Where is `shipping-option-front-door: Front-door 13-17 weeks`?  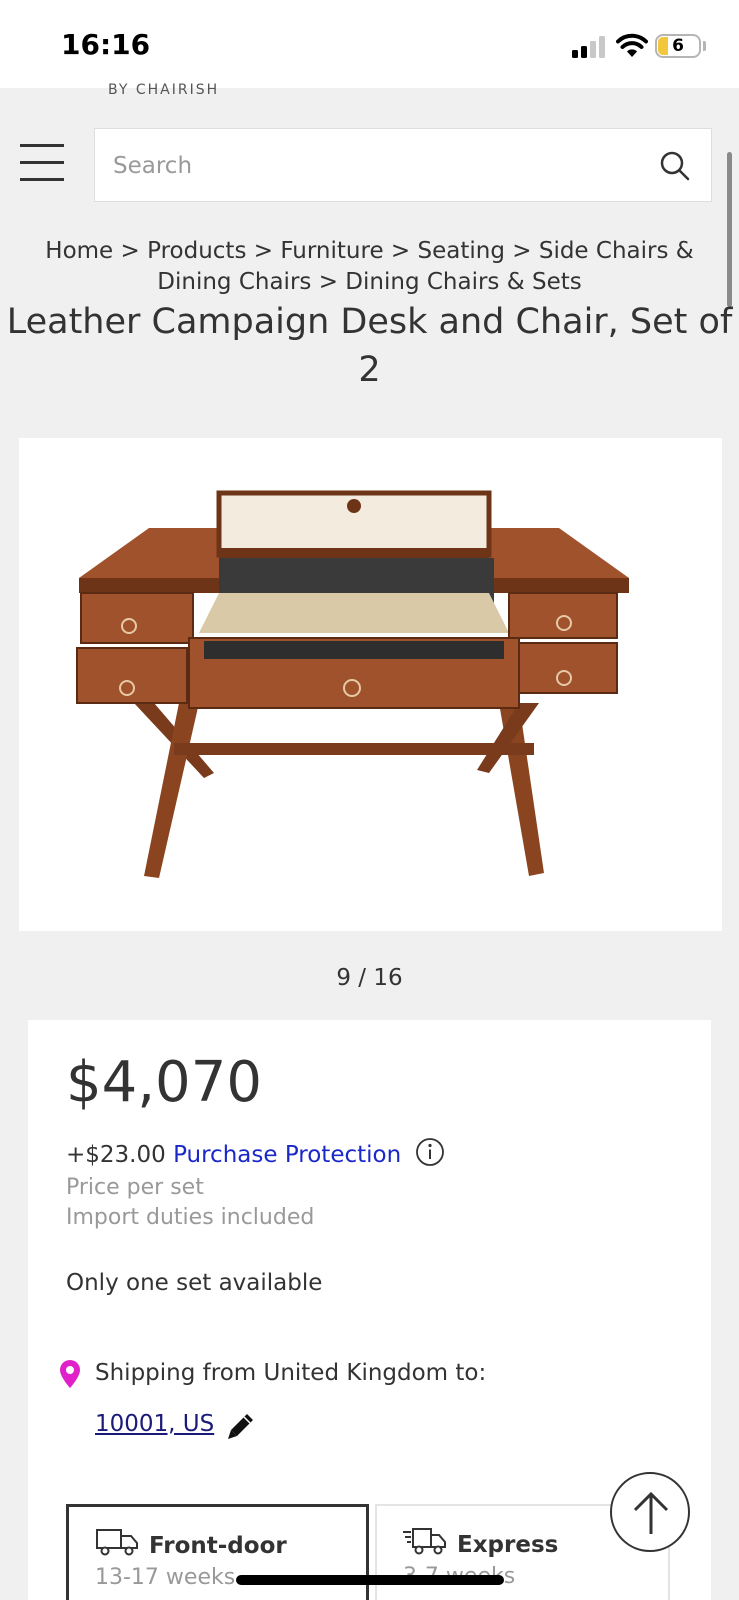
shipping-option-front-door: Front-door 13-17 weeks is located at coordinates (217, 1552).